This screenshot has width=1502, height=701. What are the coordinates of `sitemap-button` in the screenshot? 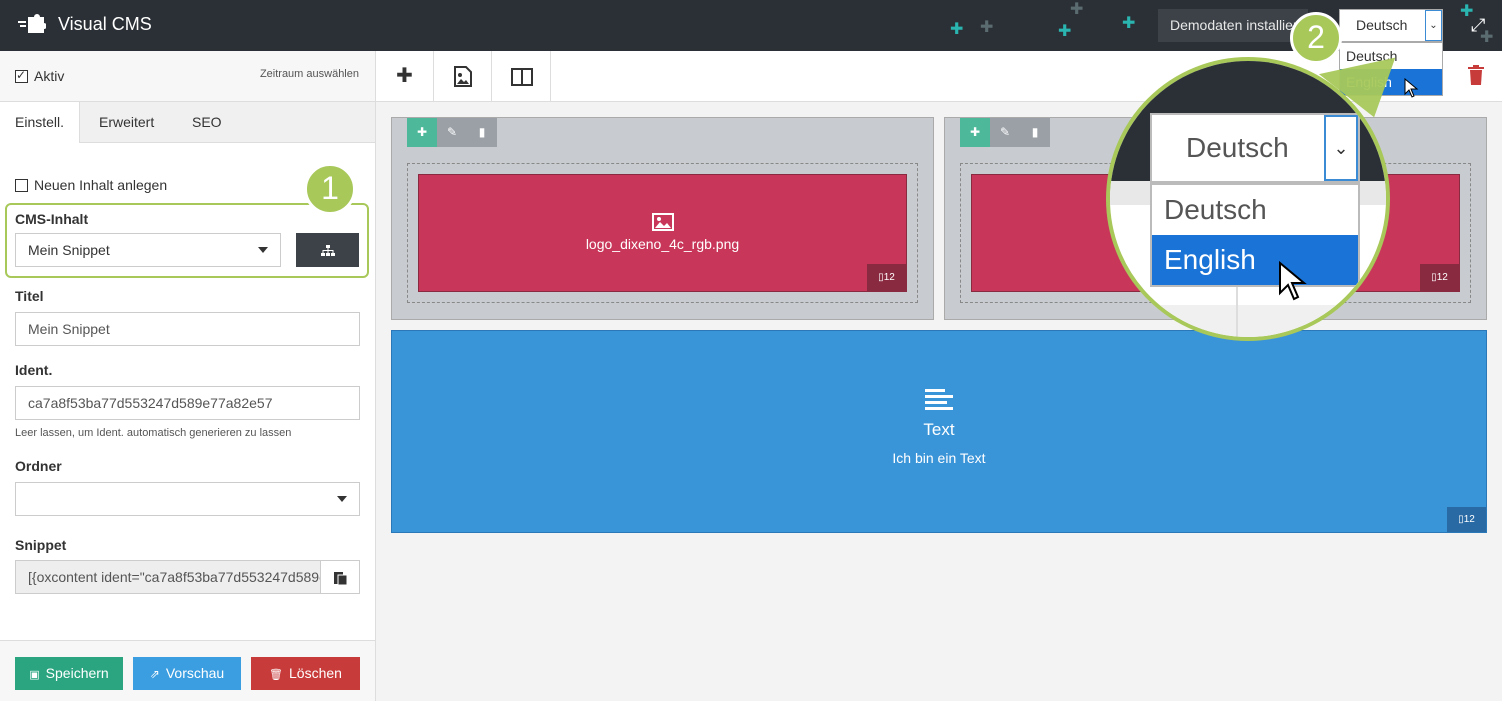 It's located at (327, 250).